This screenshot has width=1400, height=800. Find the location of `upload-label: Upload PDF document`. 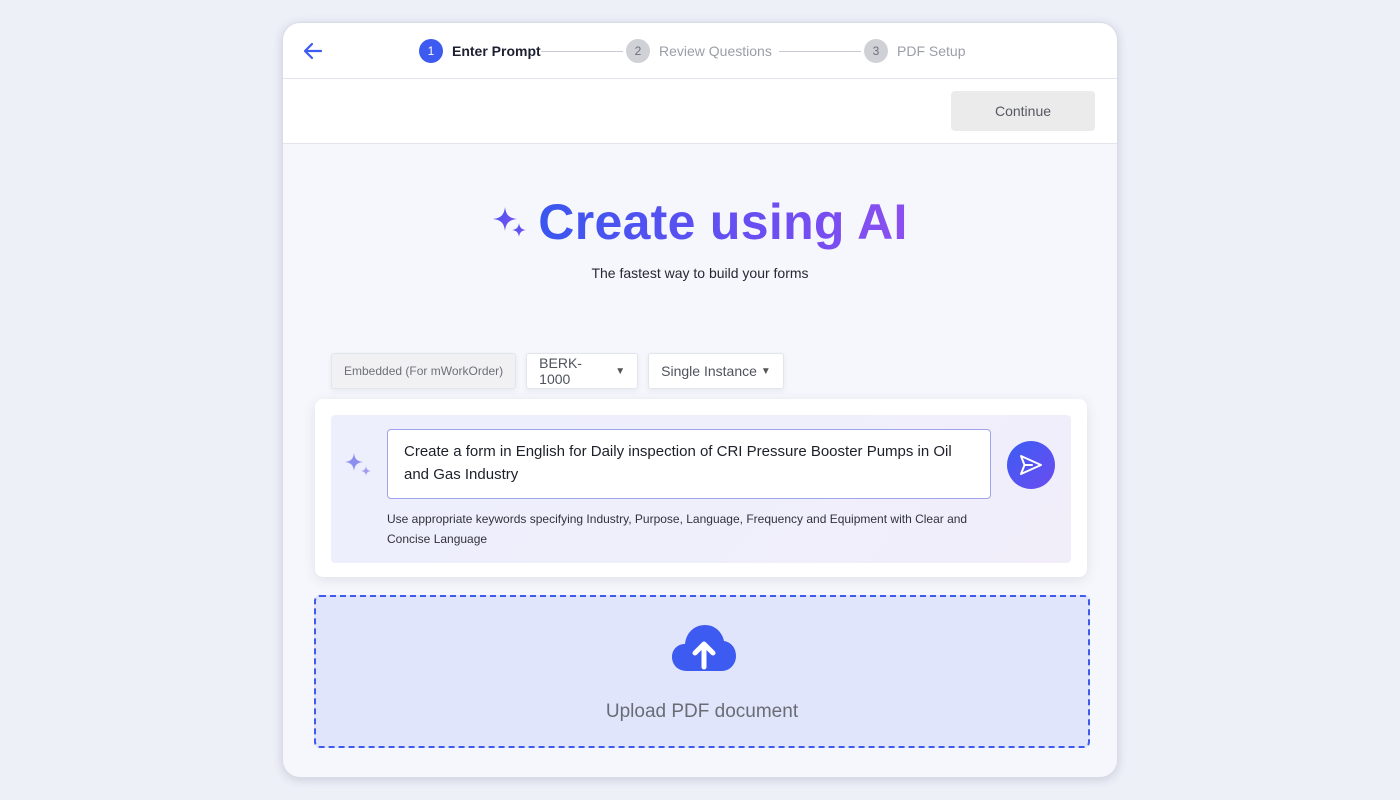

upload-label: Upload PDF document is located at coordinates (702, 711).